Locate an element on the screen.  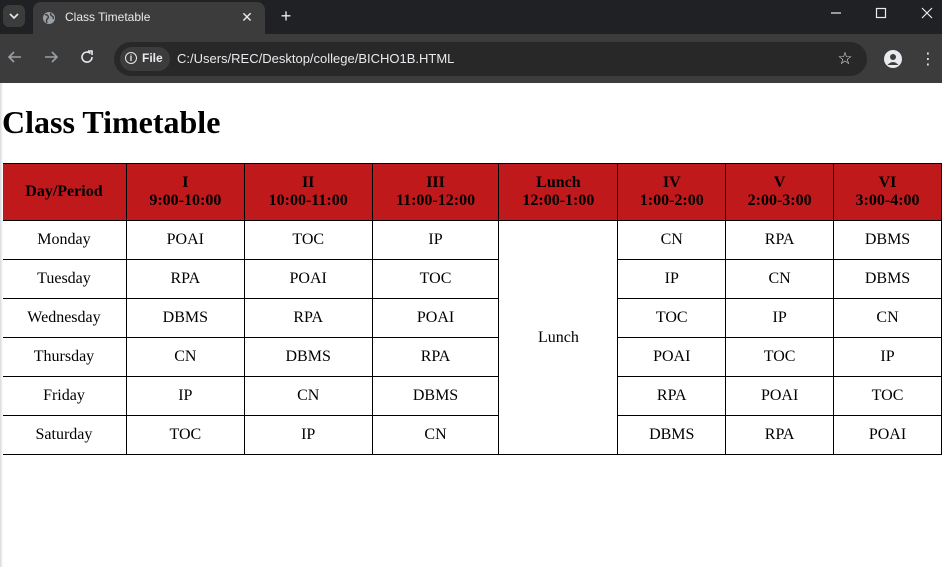
tab-title: Class Timetable is located at coordinates (108, 17).